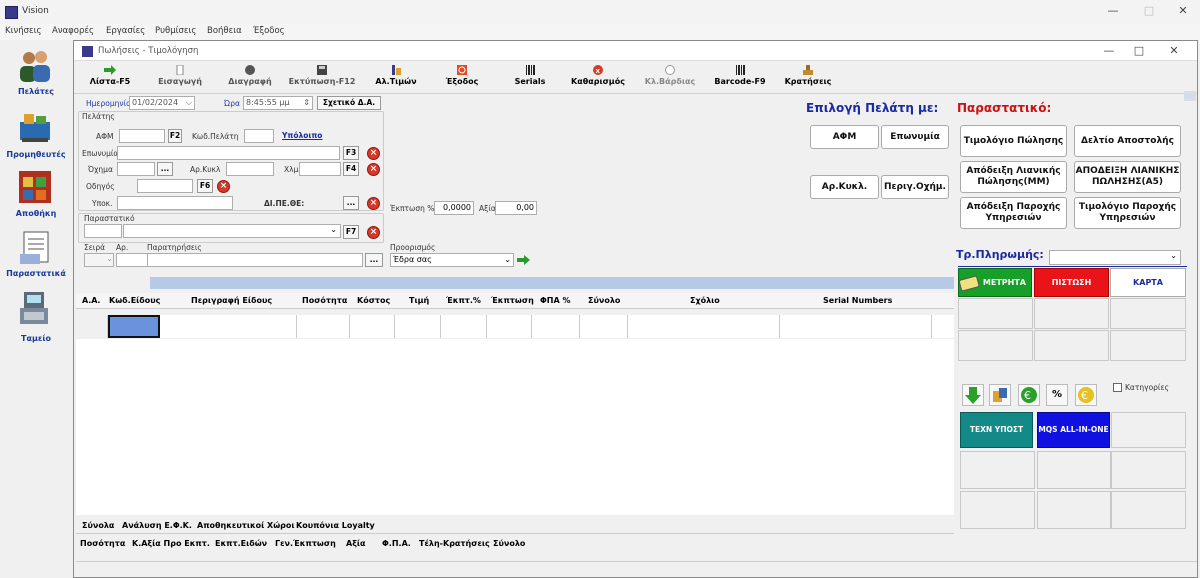 This screenshot has width=1200, height=578. What do you see at coordinates (915, 187) in the screenshot?
I see `select-by-vehicle-button: Περιγ.Οχήμ.` at bounding box center [915, 187].